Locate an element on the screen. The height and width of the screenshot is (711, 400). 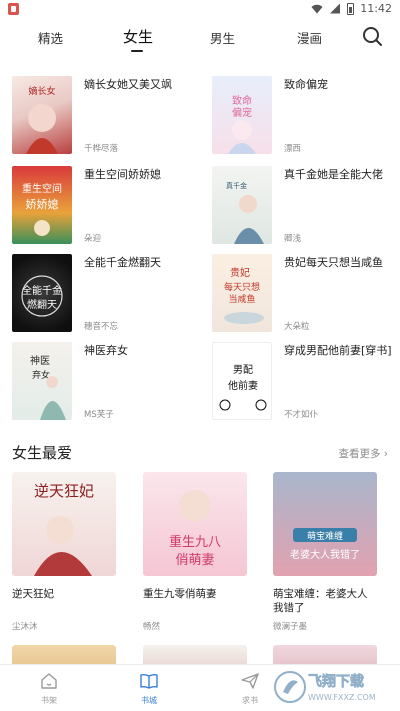
book-icon is located at coordinates (149, 681).